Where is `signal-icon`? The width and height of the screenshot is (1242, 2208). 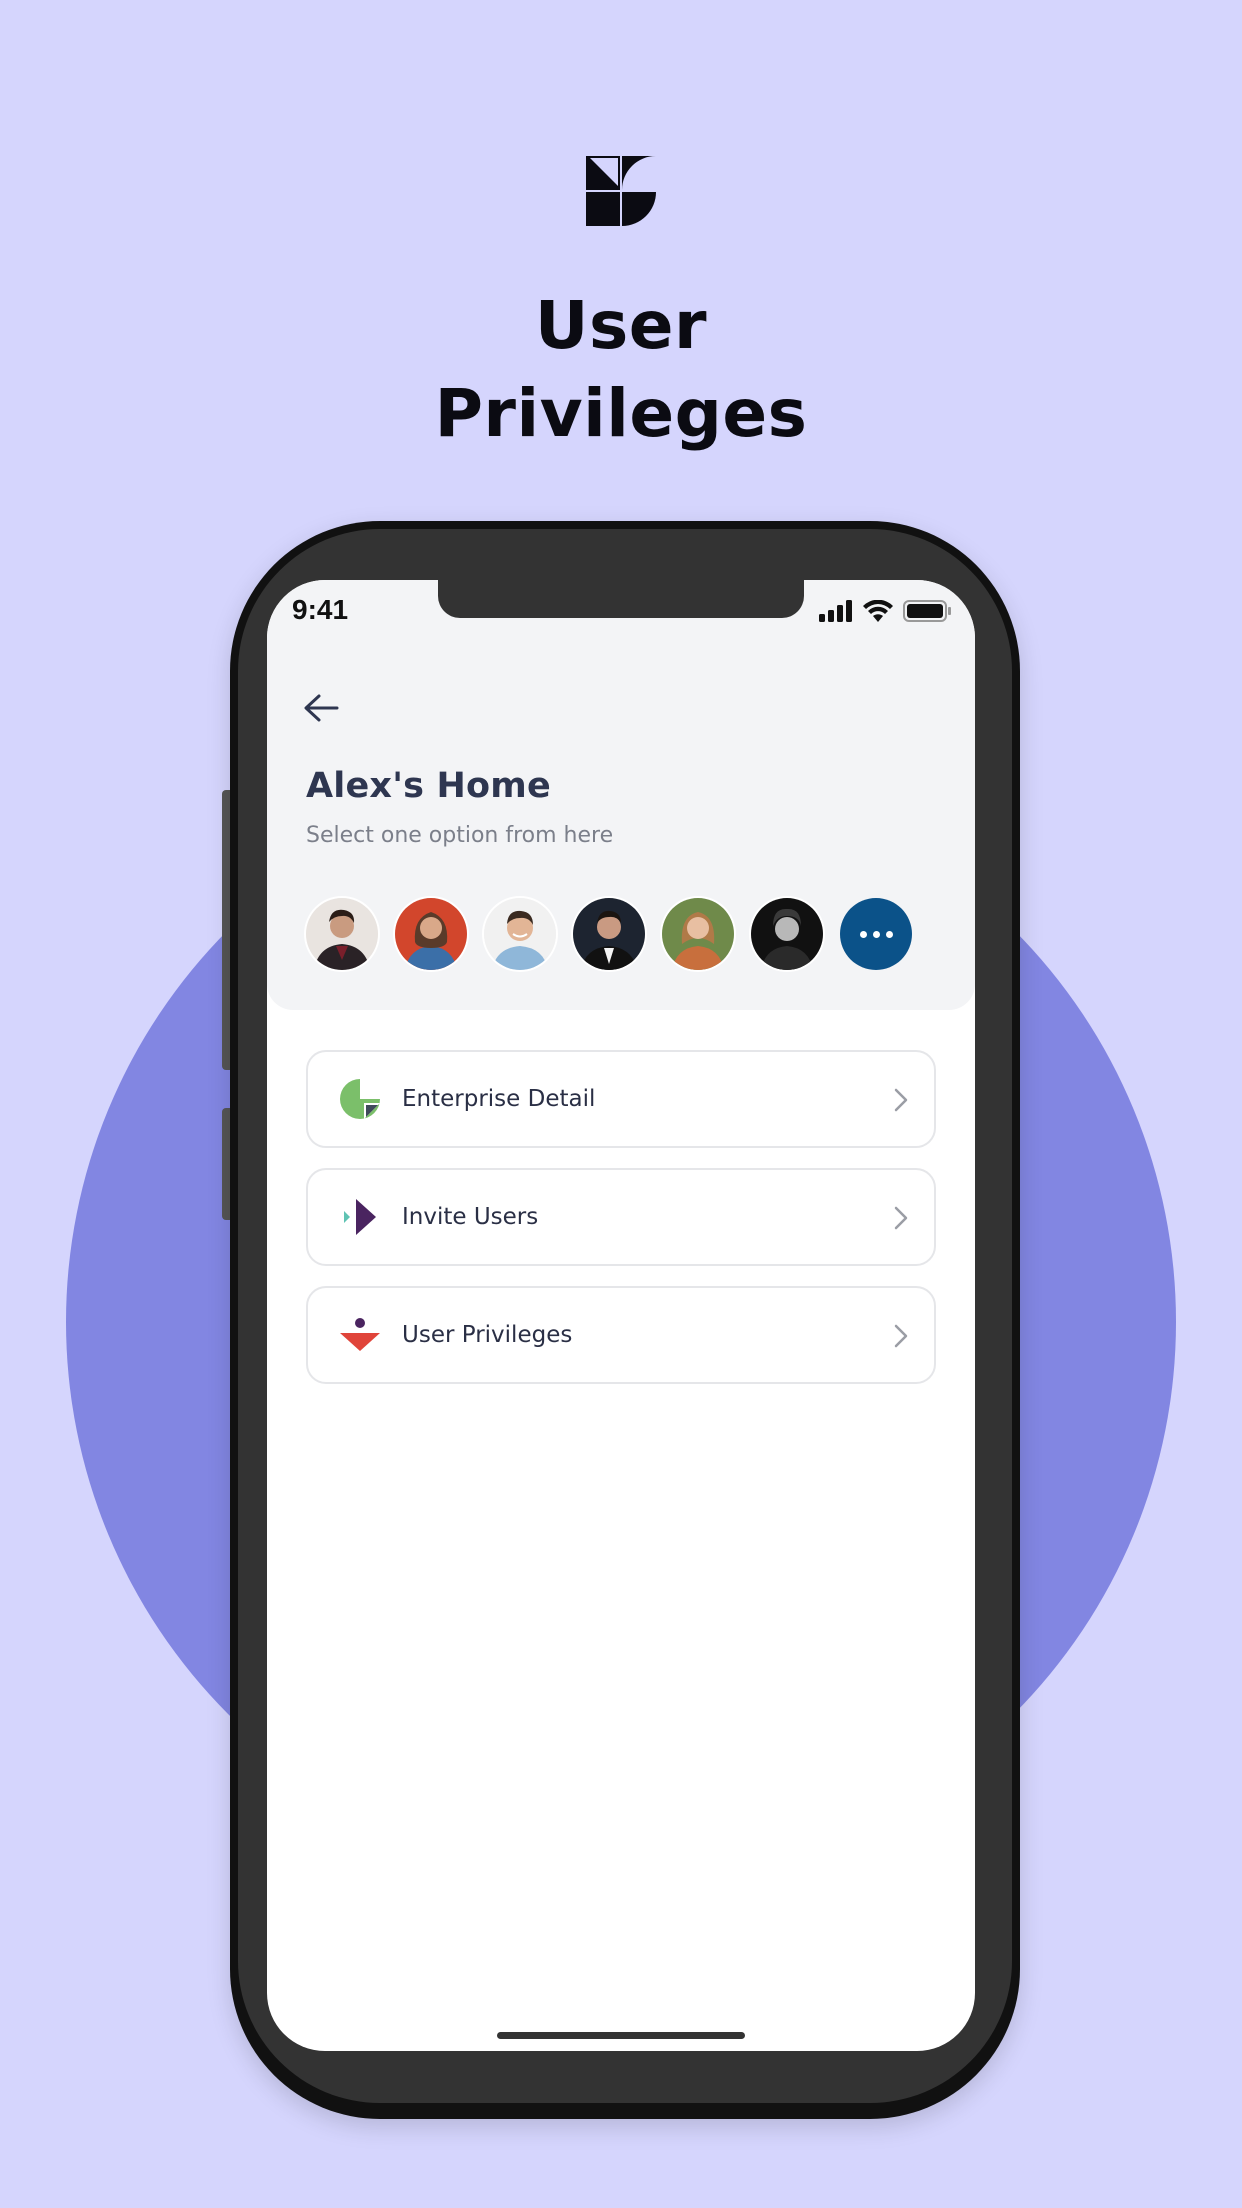 signal-icon is located at coordinates (835, 611).